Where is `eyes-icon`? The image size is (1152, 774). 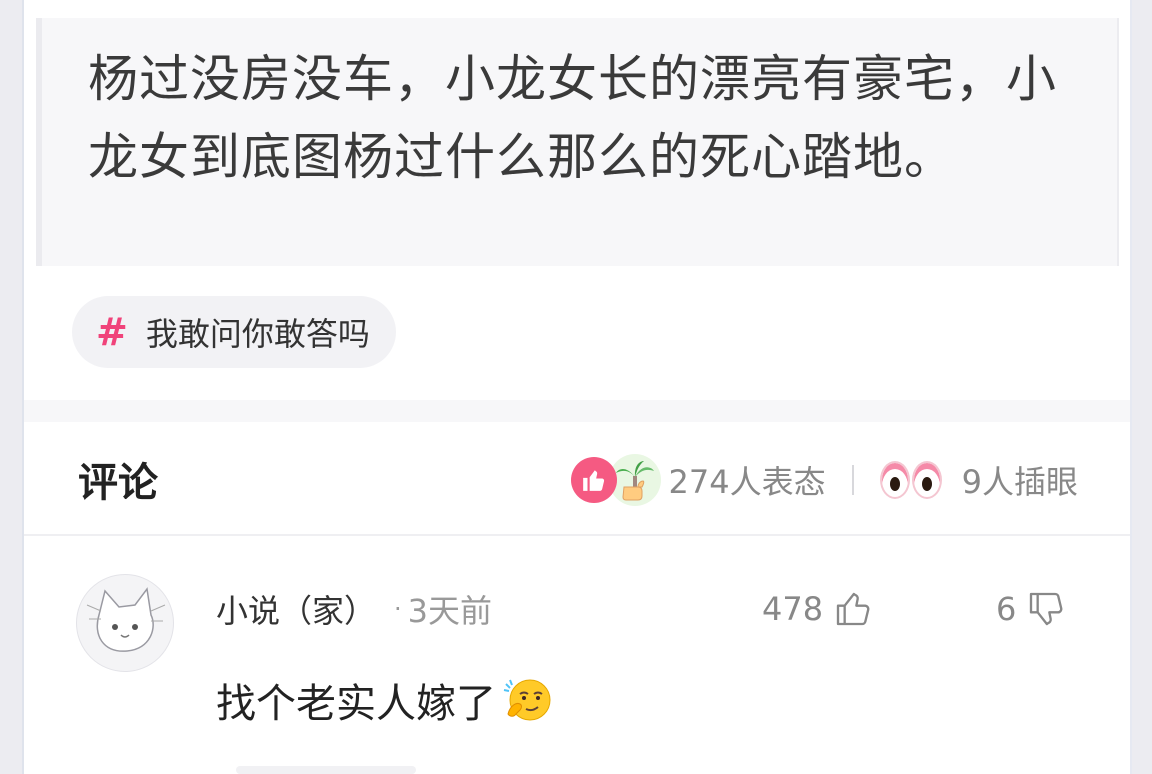 eyes-icon is located at coordinates (911, 480).